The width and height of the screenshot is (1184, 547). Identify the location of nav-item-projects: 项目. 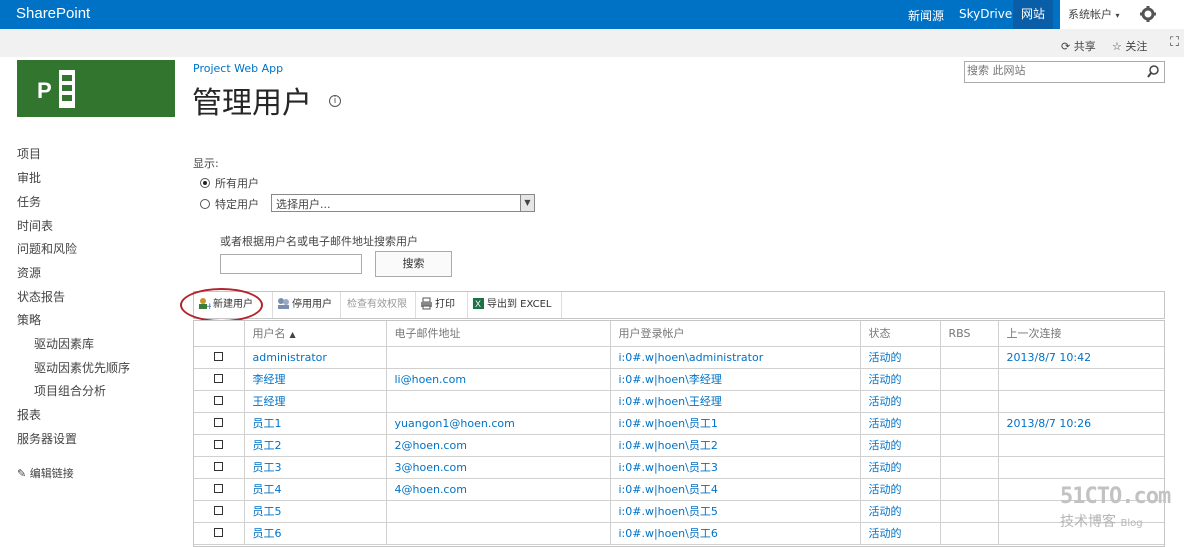
(29, 153).